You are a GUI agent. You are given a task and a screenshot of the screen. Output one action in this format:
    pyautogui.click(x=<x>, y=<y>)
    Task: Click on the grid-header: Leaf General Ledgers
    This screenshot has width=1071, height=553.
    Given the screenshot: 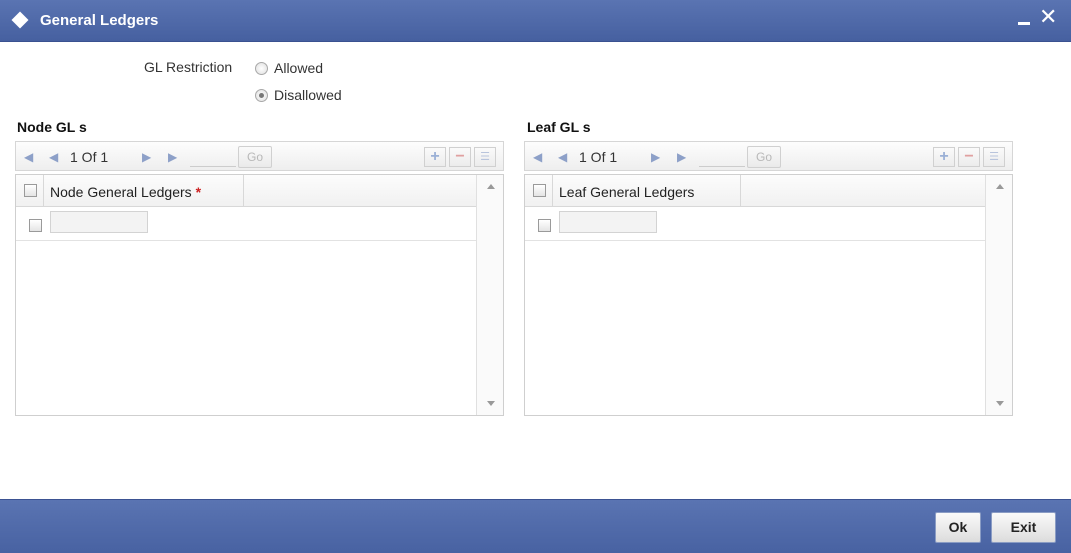 What is the action you would take?
    pyautogui.click(x=755, y=191)
    